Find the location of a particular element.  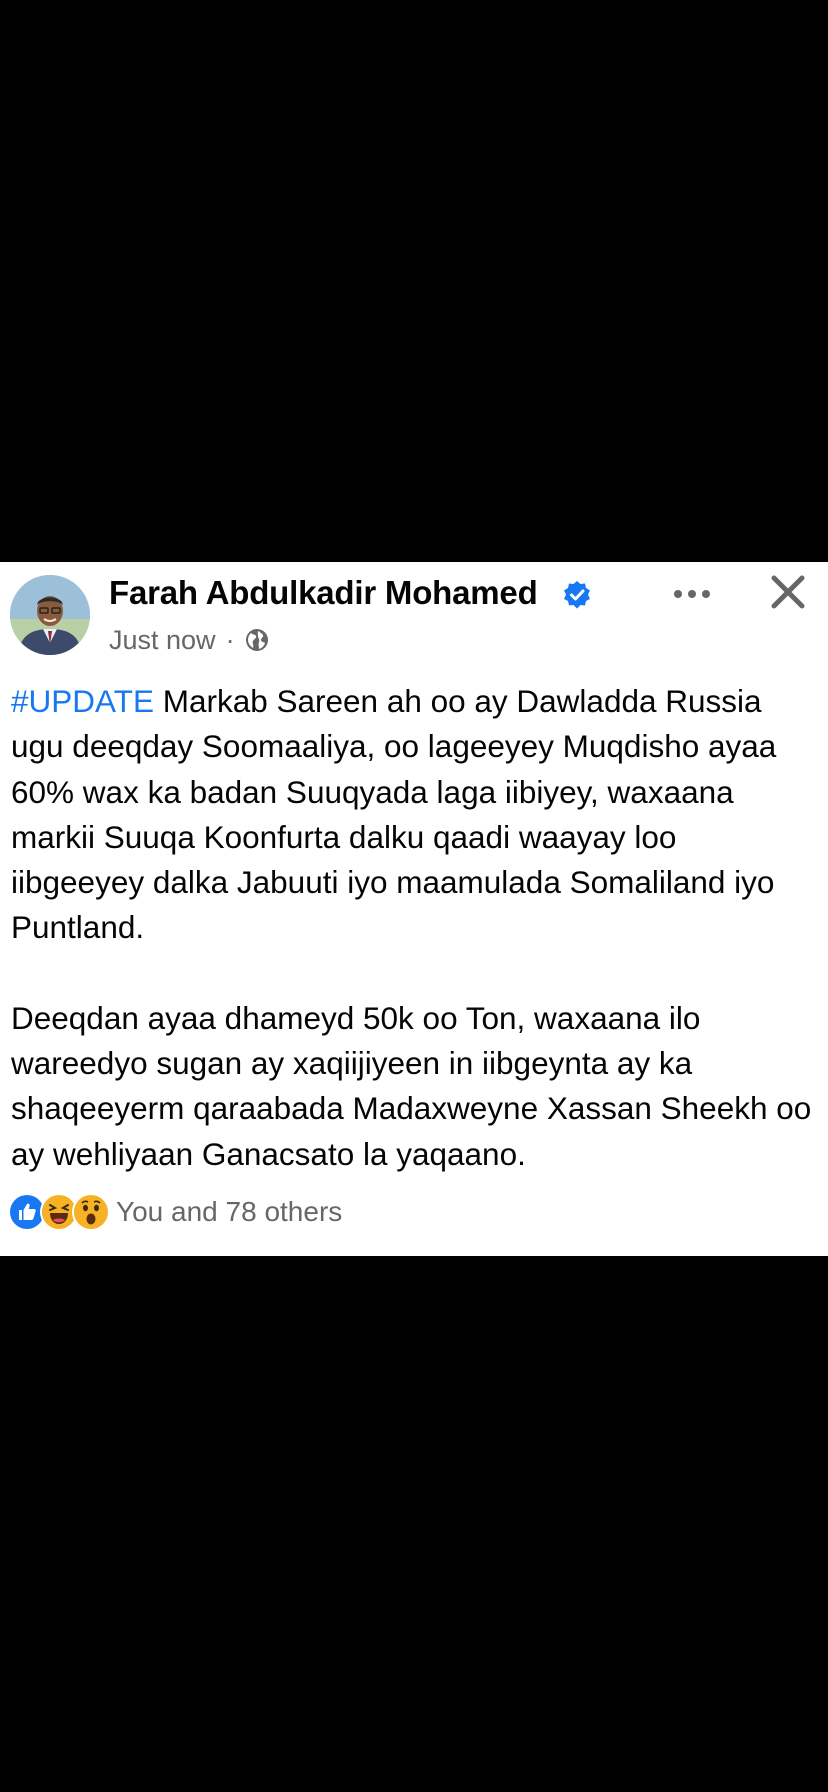

verified-badge-icon is located at coordinates (577, 595).